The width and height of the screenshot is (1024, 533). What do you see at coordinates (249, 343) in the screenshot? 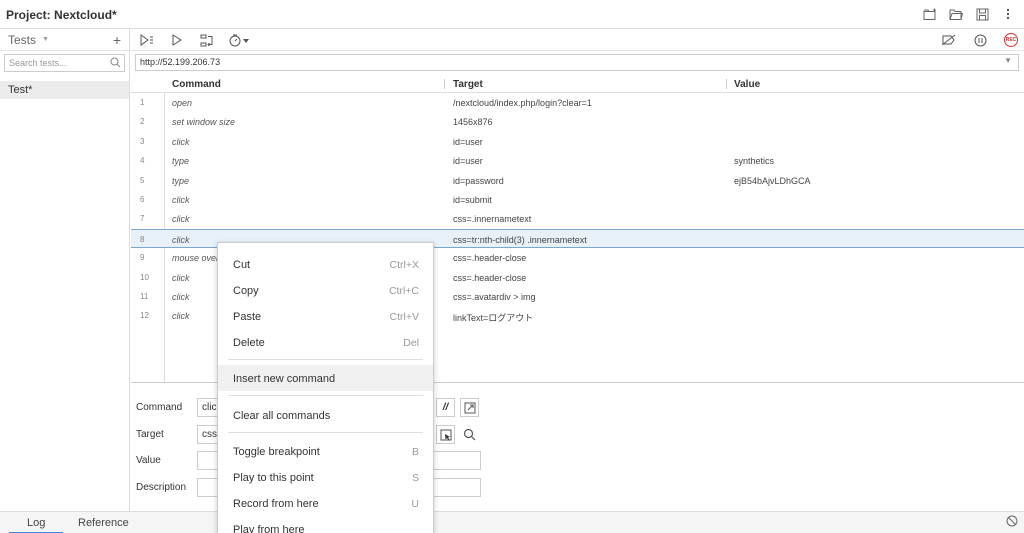
I see `menu-item-label: Delete` at bounding box center [249, 343].